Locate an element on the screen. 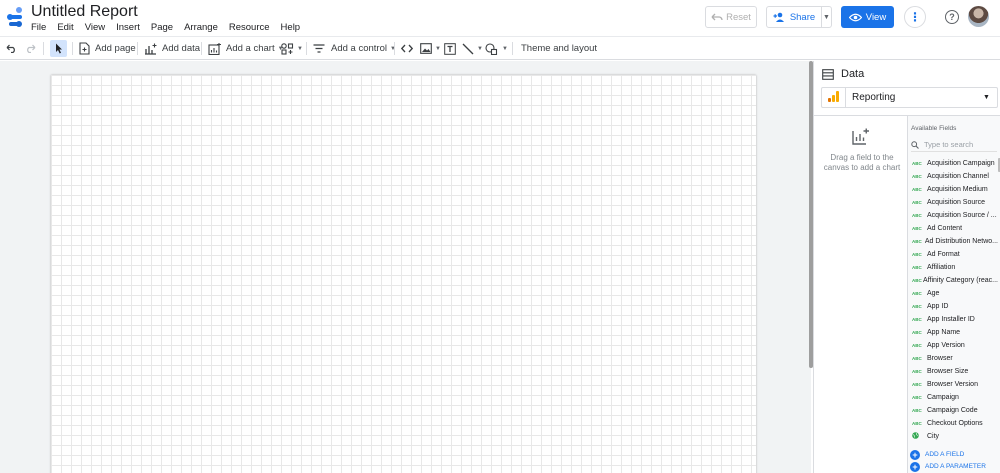 This screenshot has height=473, width=1000. field-list-item: ABC App Version is located at coordinates (953, 345).